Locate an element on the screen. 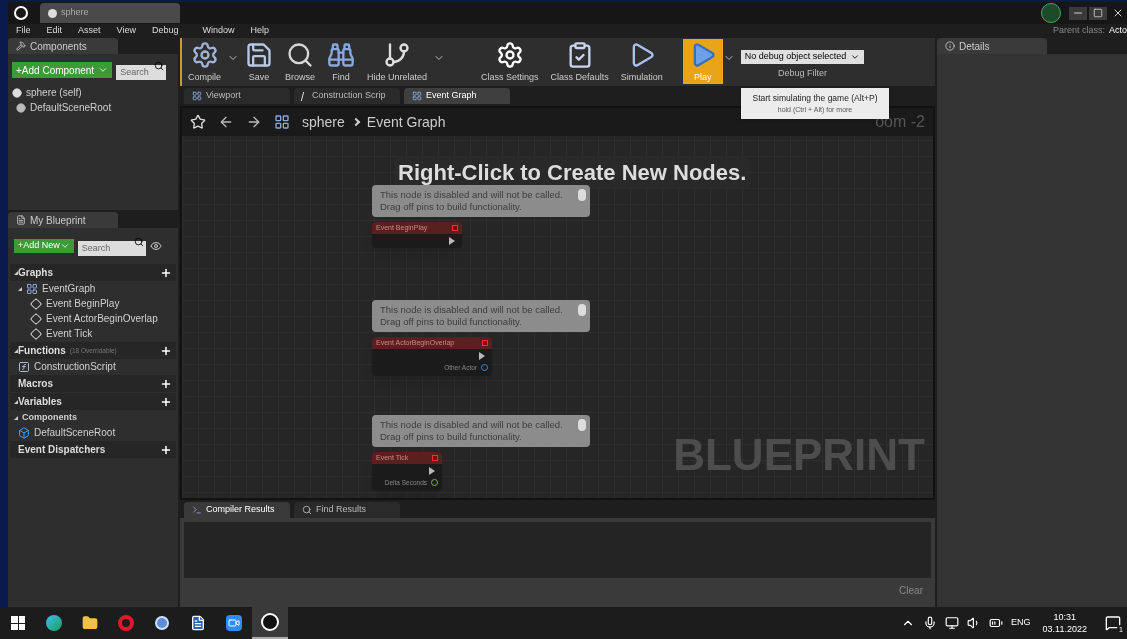 The height and width of the screenshot is (639, 1127). add-component-button: +Add Component is located at coordinates (62, 70).